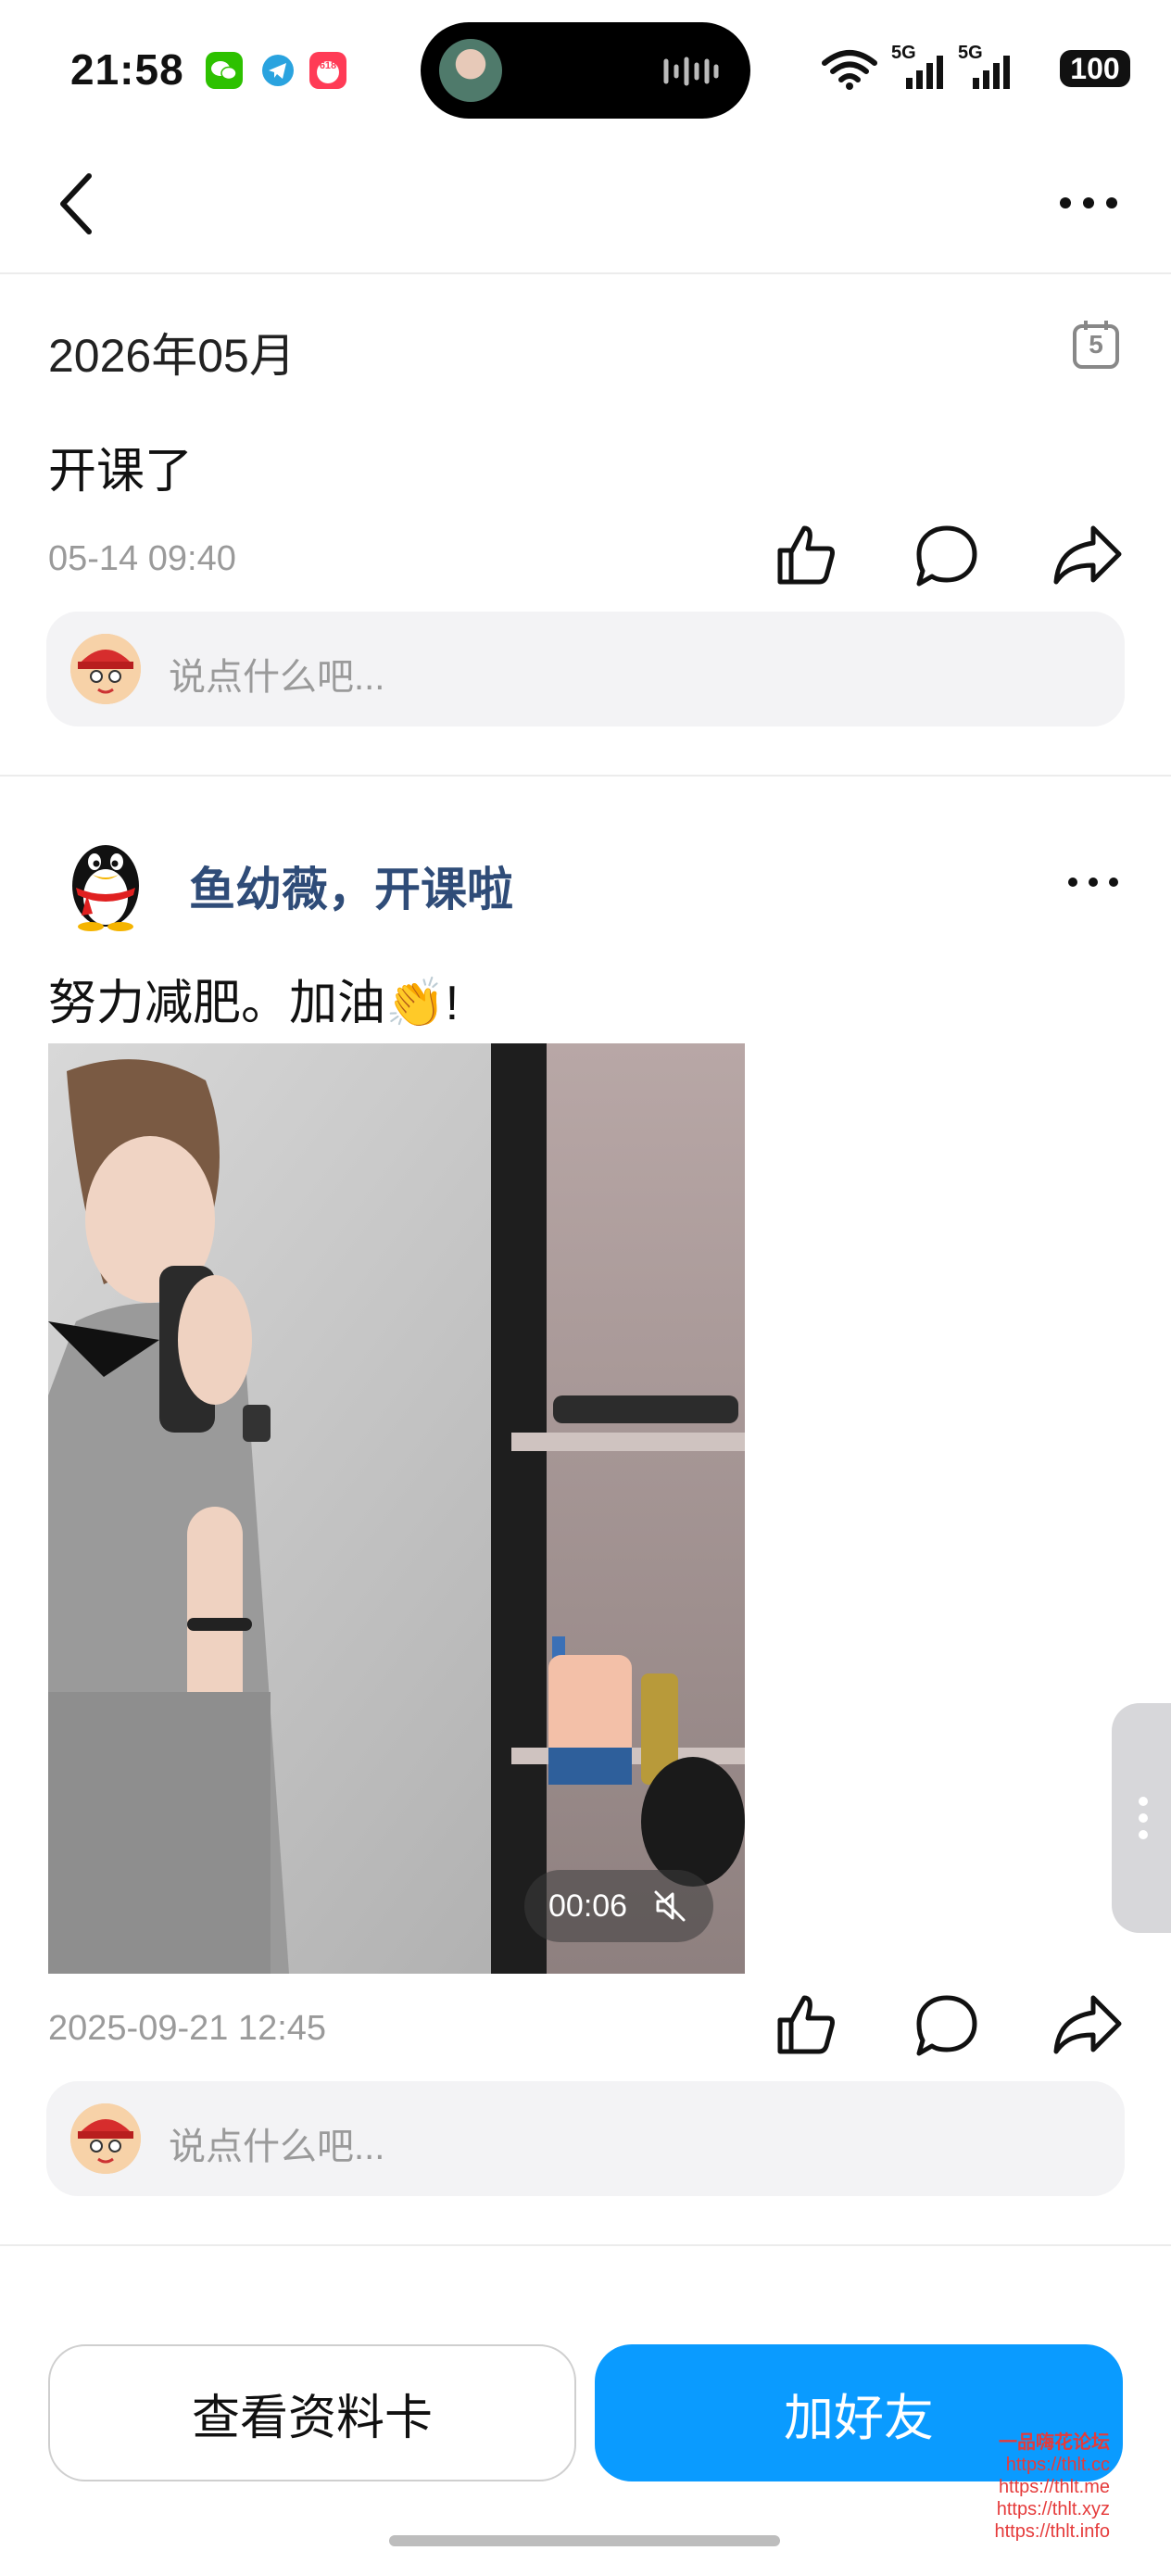  Describe the element at coordinates (588, 1906) in the screenshot. I see `video-duration: 00:06` at that location.